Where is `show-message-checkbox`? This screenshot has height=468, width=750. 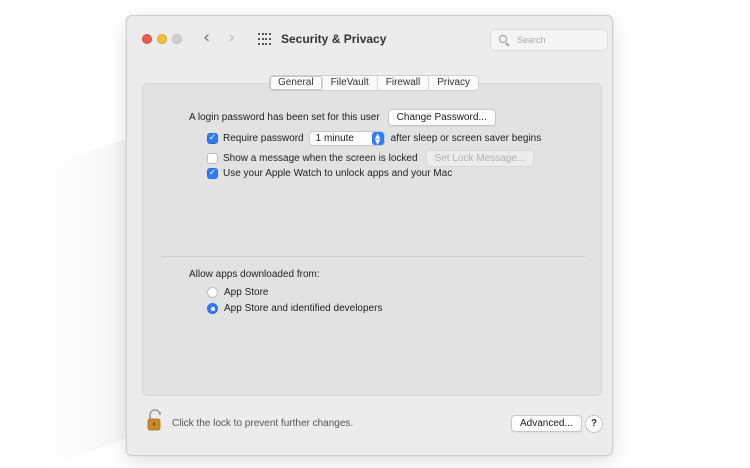
show-message-checkbox is located at coordinates (212, 158).